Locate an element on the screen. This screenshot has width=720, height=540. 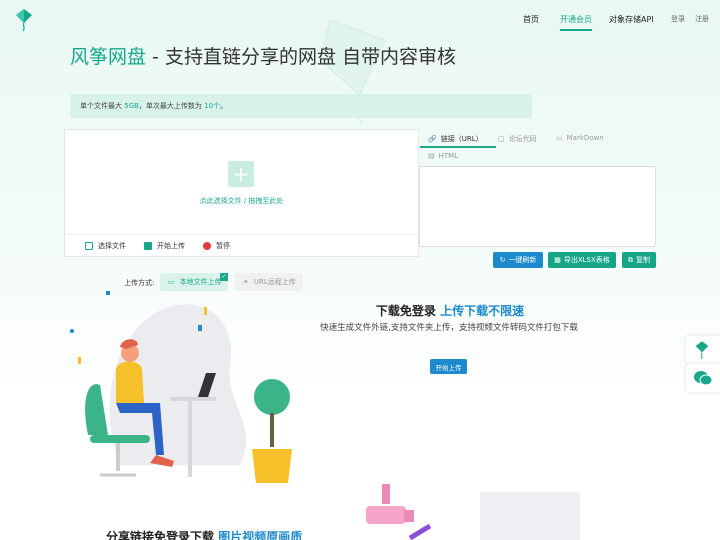
nav-vip: 开通会员 is located at coordinates (576, 22).